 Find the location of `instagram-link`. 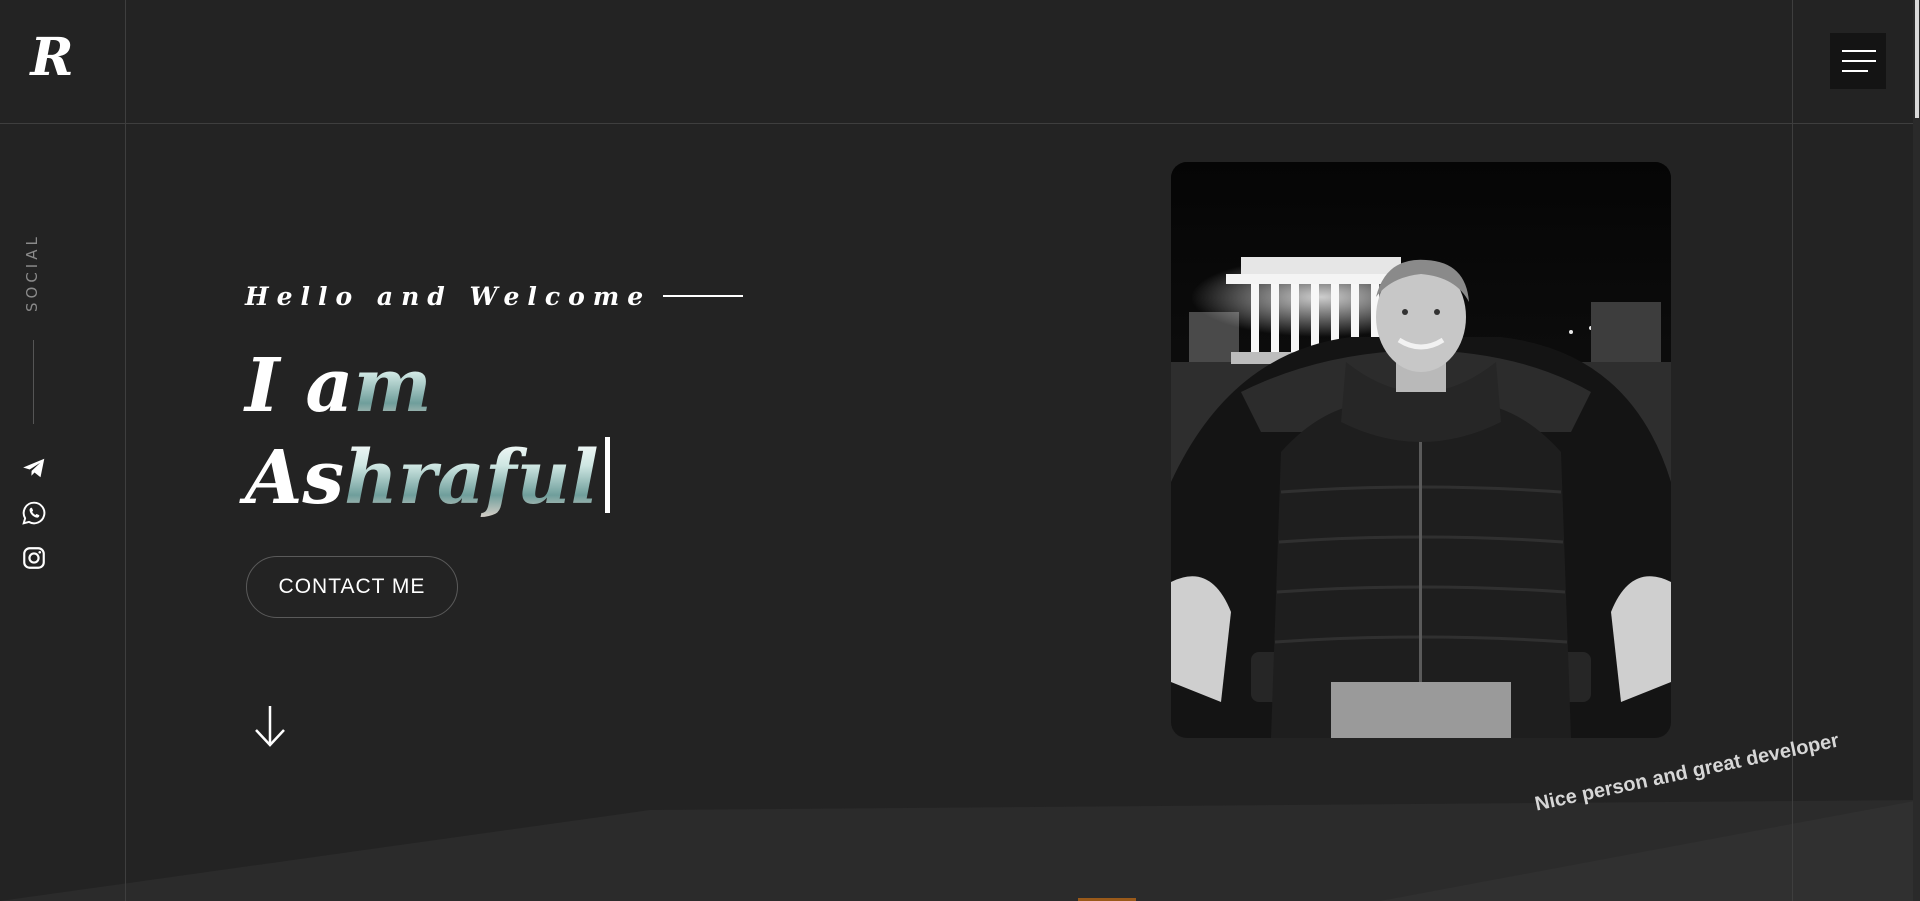

instagram-link is located at coordinates (34, 561).